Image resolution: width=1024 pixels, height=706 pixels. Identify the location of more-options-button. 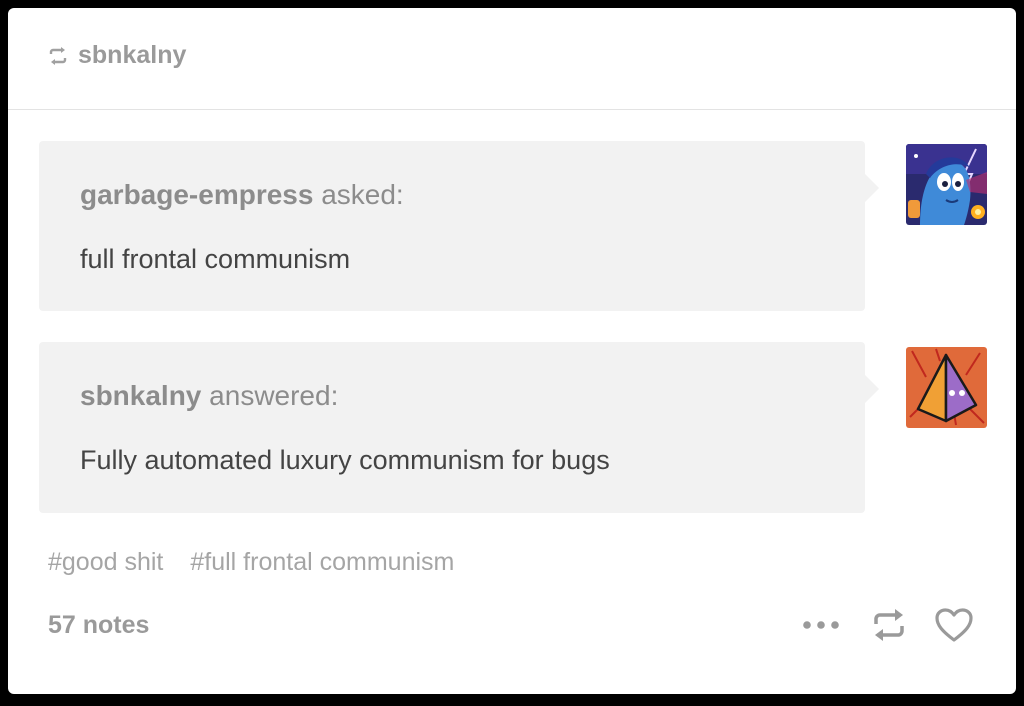
(821, 625).